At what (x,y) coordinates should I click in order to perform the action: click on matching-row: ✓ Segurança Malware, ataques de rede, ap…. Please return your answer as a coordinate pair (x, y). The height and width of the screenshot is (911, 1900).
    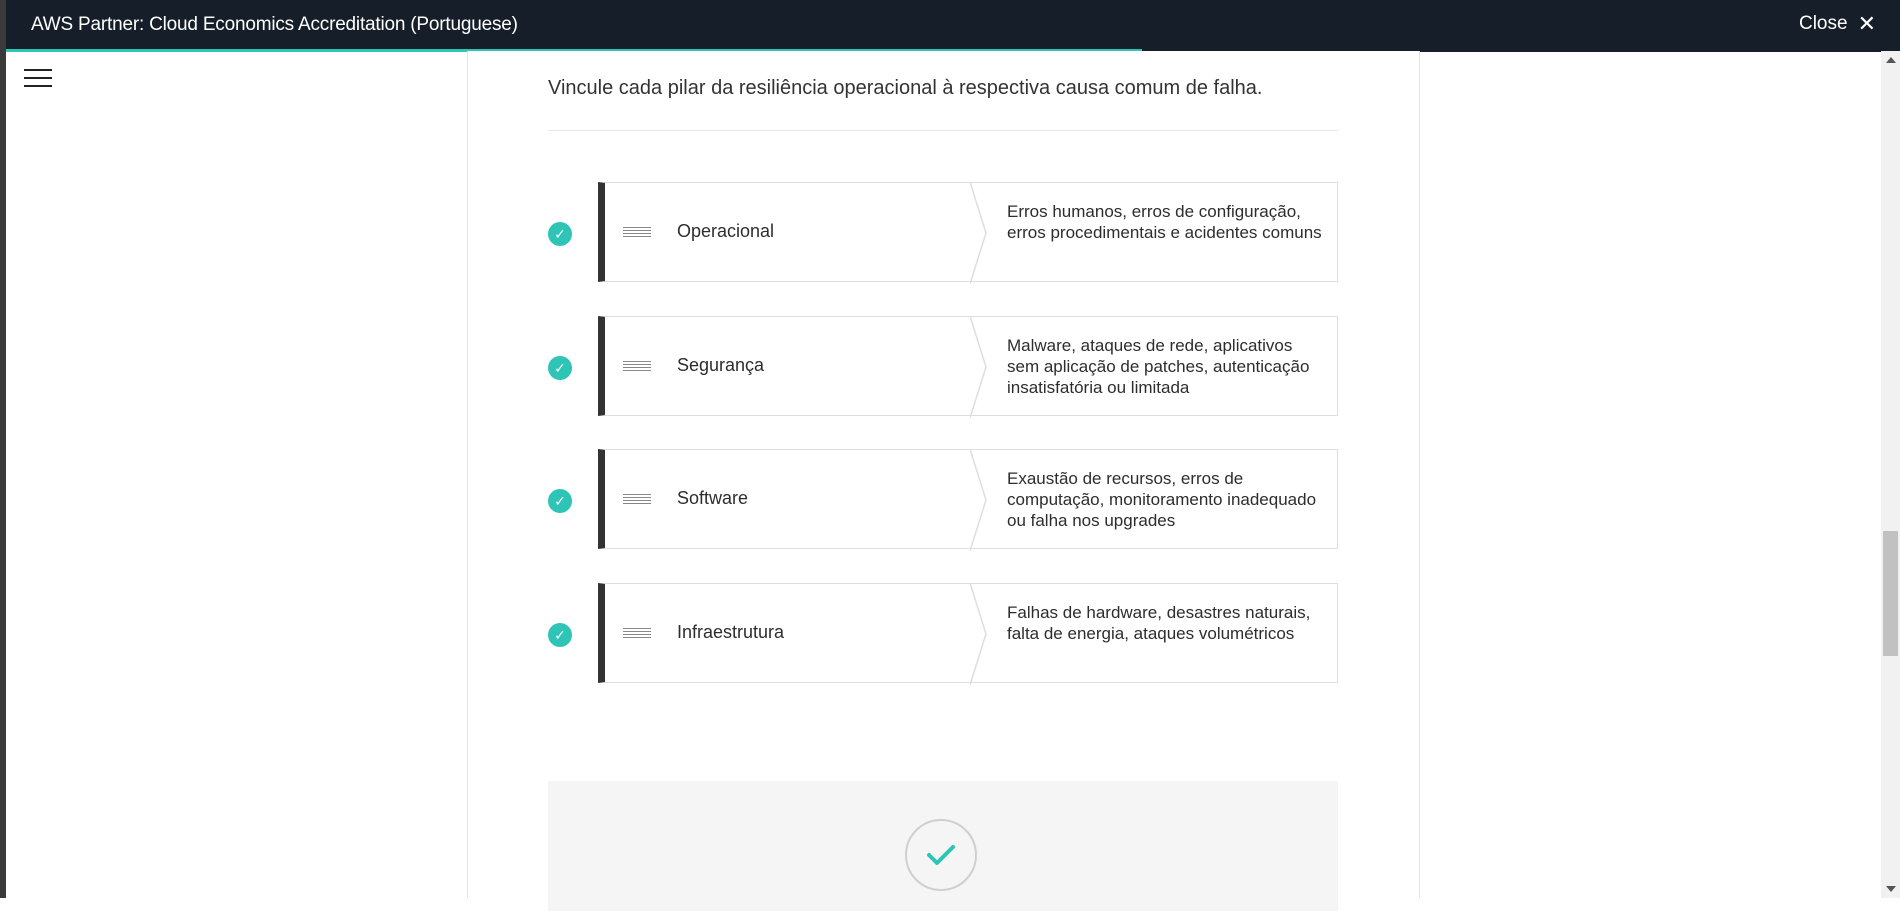
    Looking at the image, I should click on (943, 367).